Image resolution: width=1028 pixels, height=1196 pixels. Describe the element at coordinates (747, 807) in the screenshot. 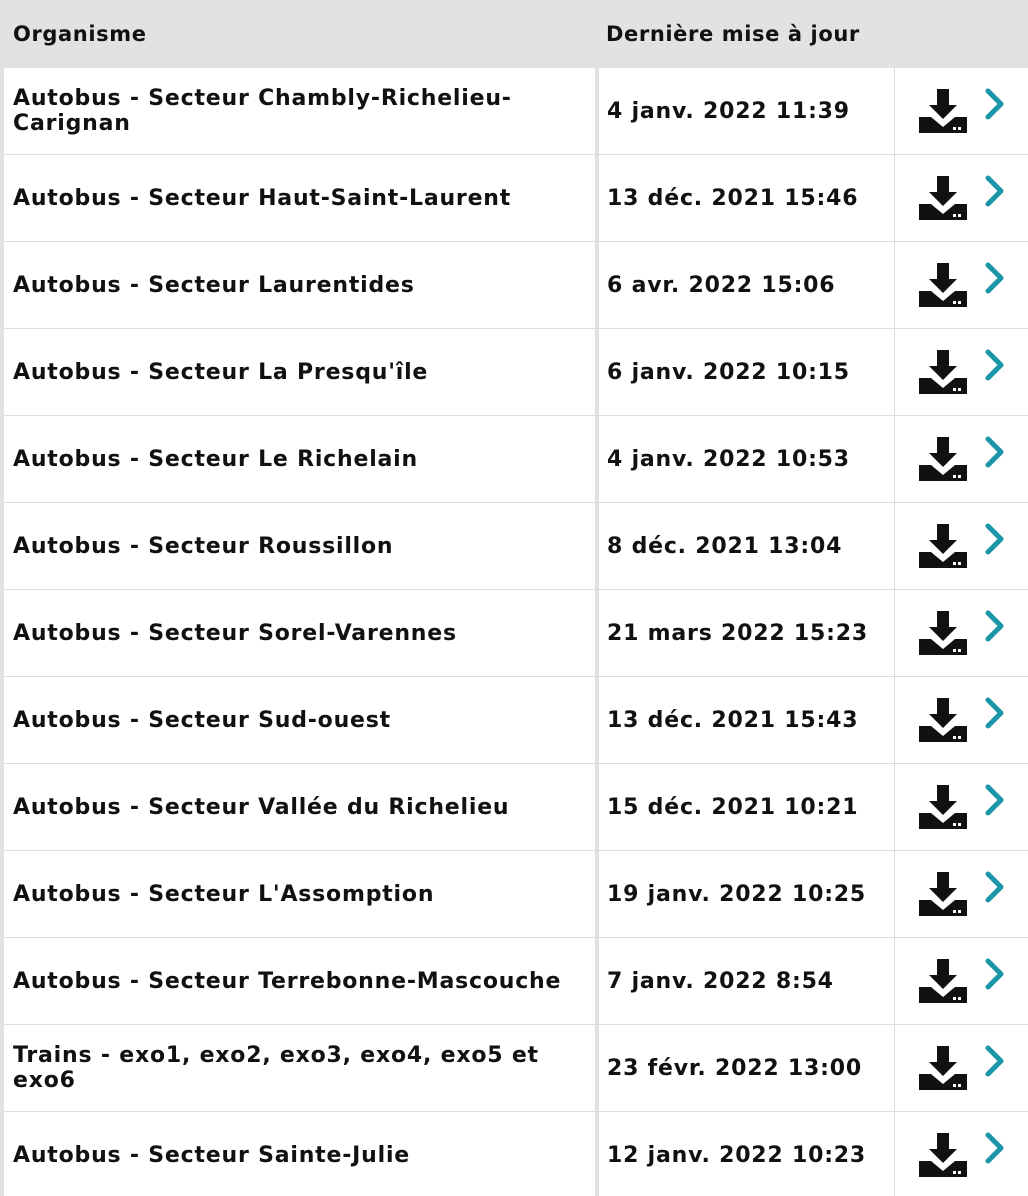

I see `date-cell: 15 déc. 2021 10:21` at that location.